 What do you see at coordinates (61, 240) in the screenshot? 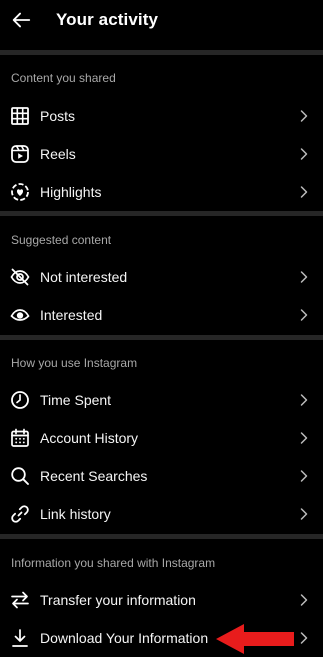
I see `section-title-suggested-content: Suggested content` at bounding box center [61, 240].